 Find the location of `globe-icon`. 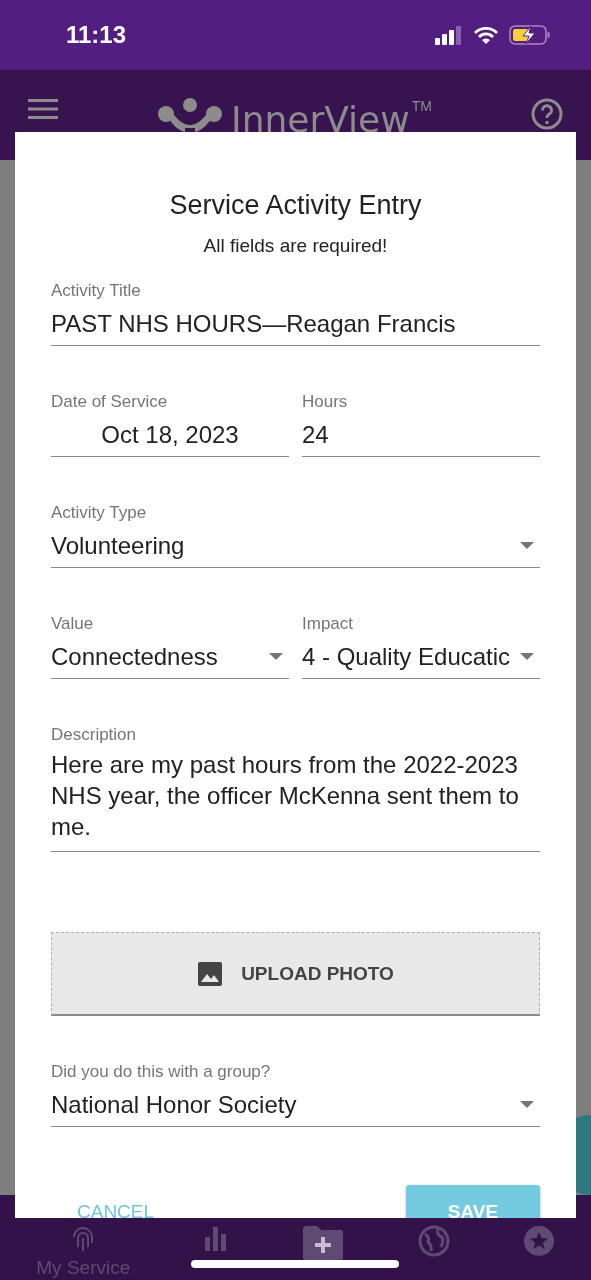

globe-icon is located at coordinates (434, 1241).